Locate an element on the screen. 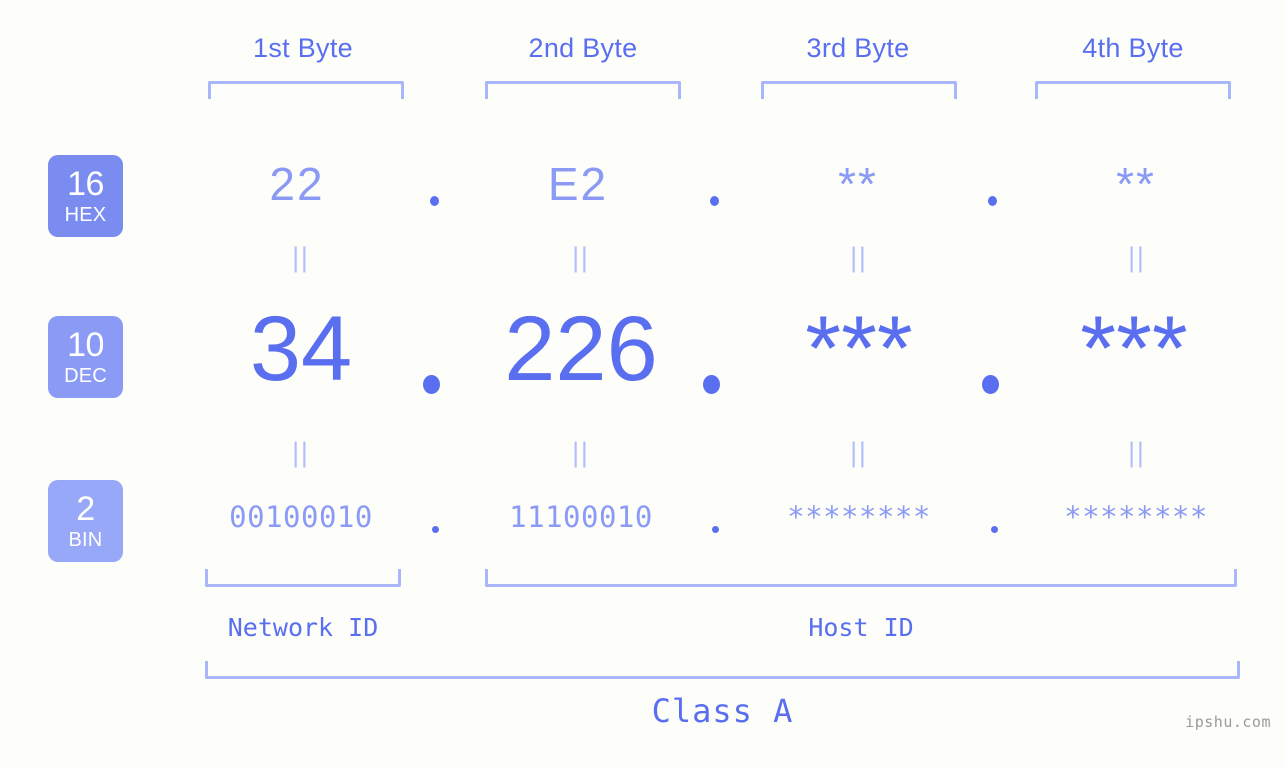 The image size is (1285, 767). byte-header-3: 3rd Byte is located at coordinates (858, 48).